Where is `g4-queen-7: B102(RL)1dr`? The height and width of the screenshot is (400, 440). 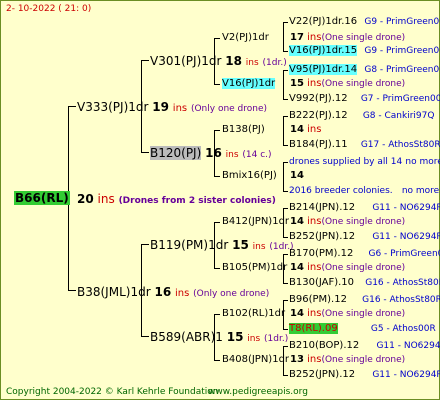
g4-queen-7: B102(RL)1dr is located at coordinates (253, 314).